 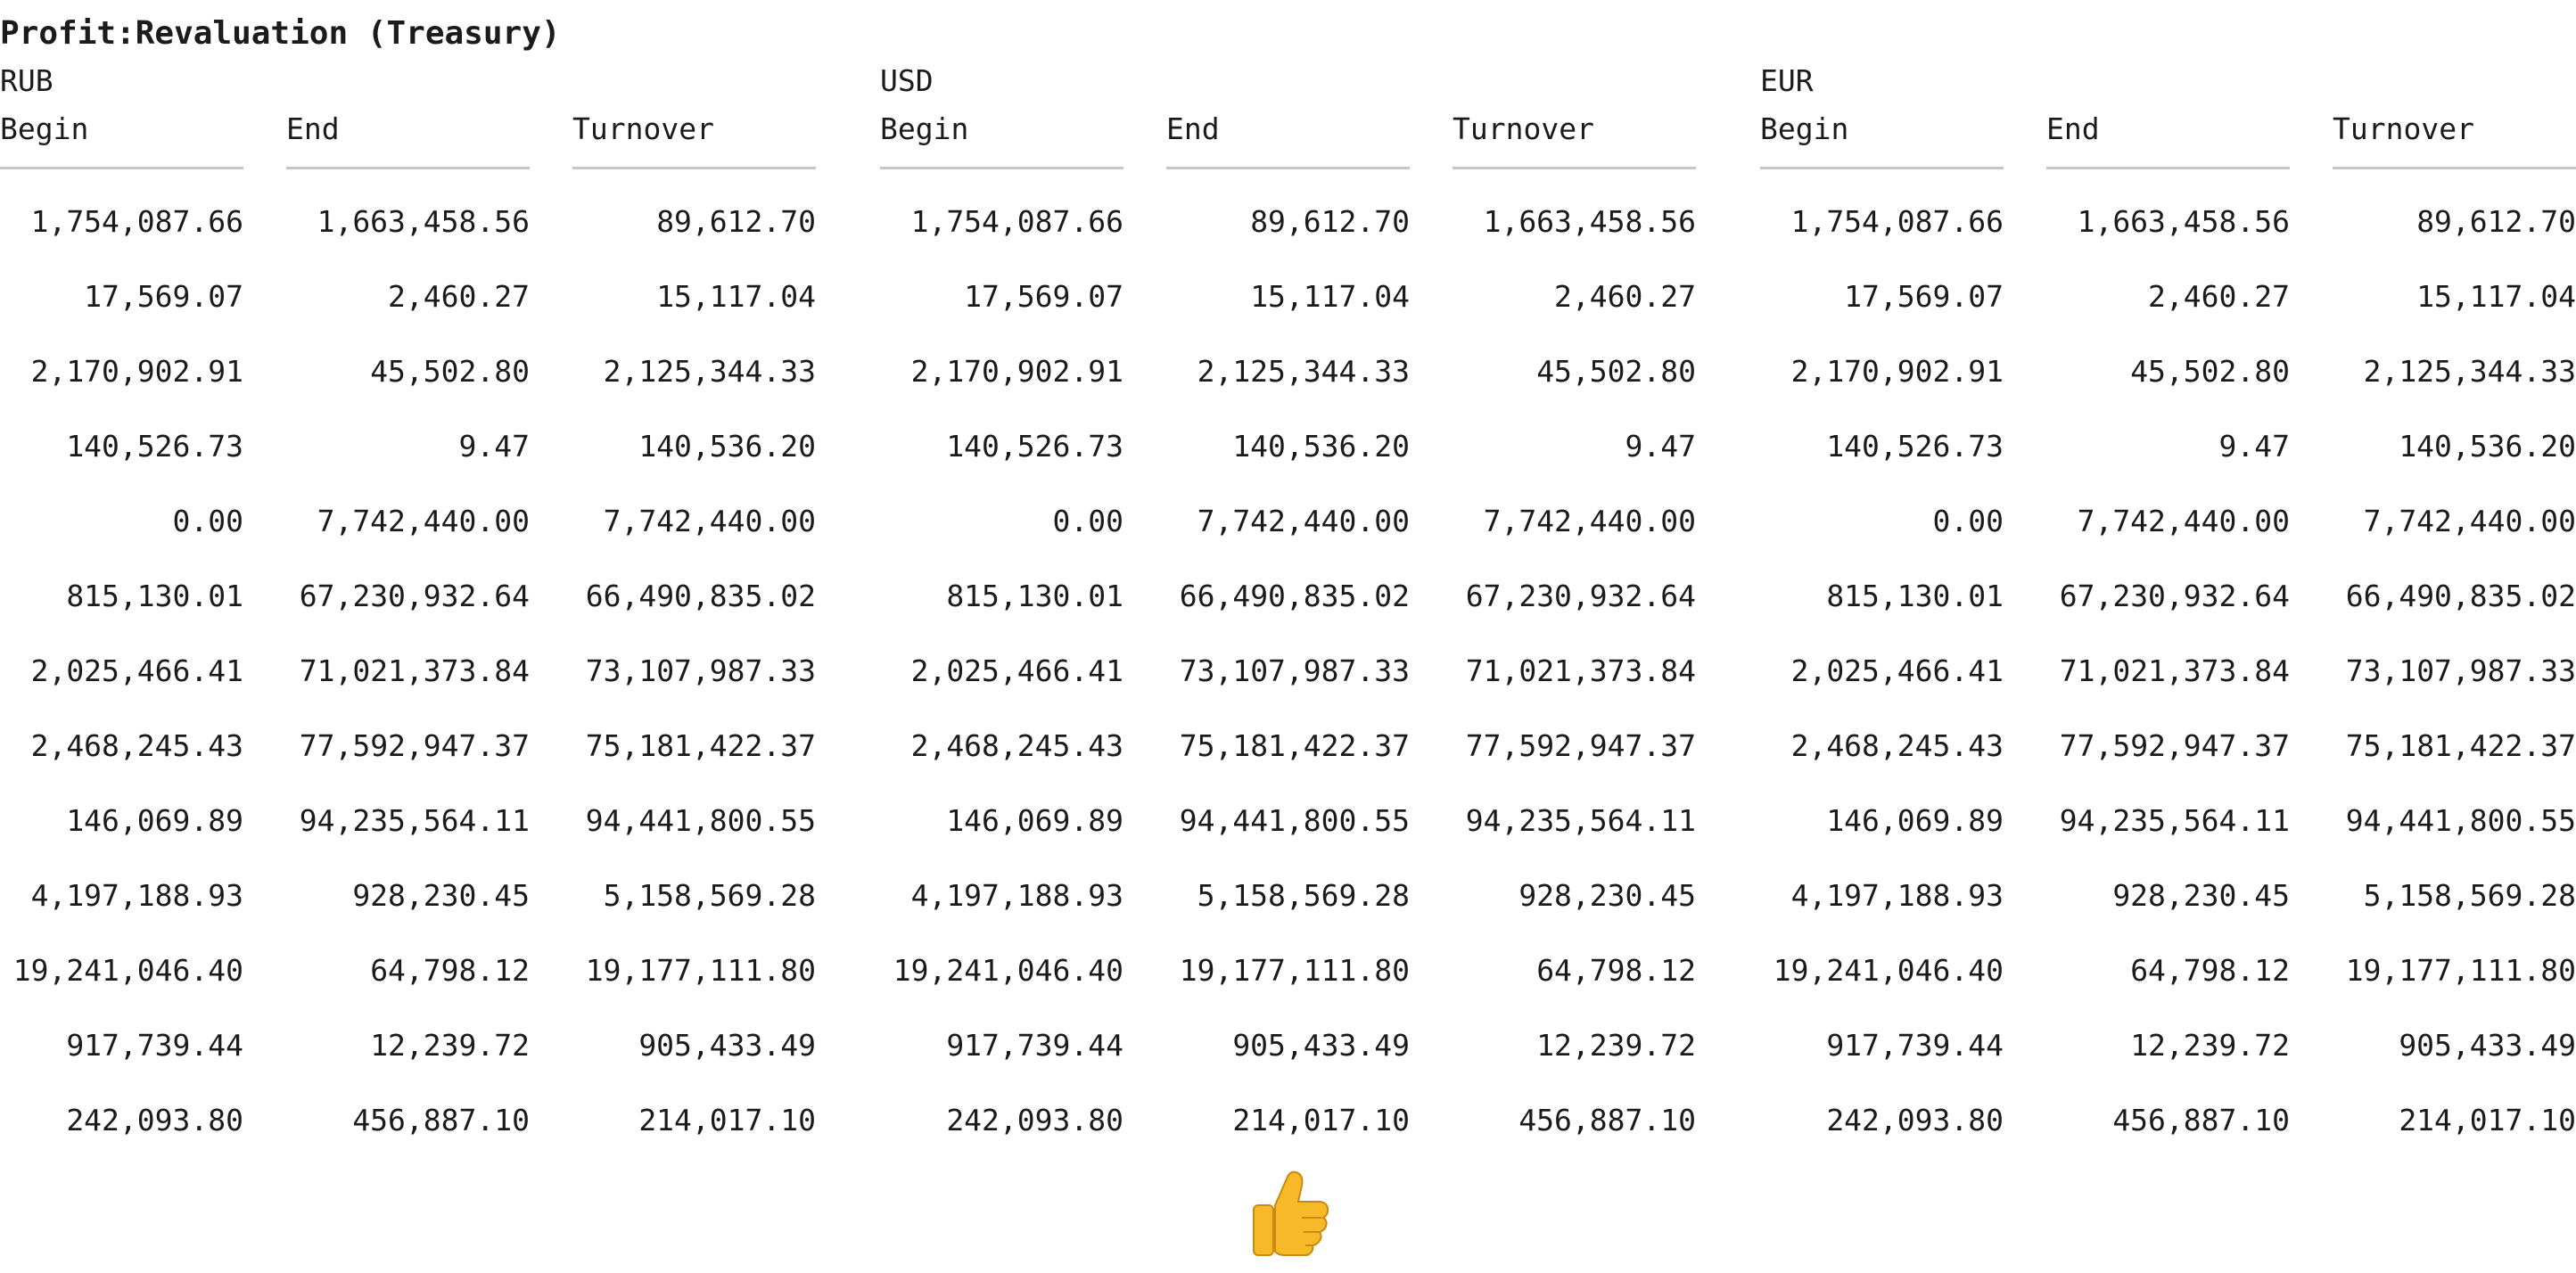 What do you see at coordinates (154, 1120) in the screenshot?
I see `table-cell-rub-begin: 242,093.80` at bounding box center [154, 1120].